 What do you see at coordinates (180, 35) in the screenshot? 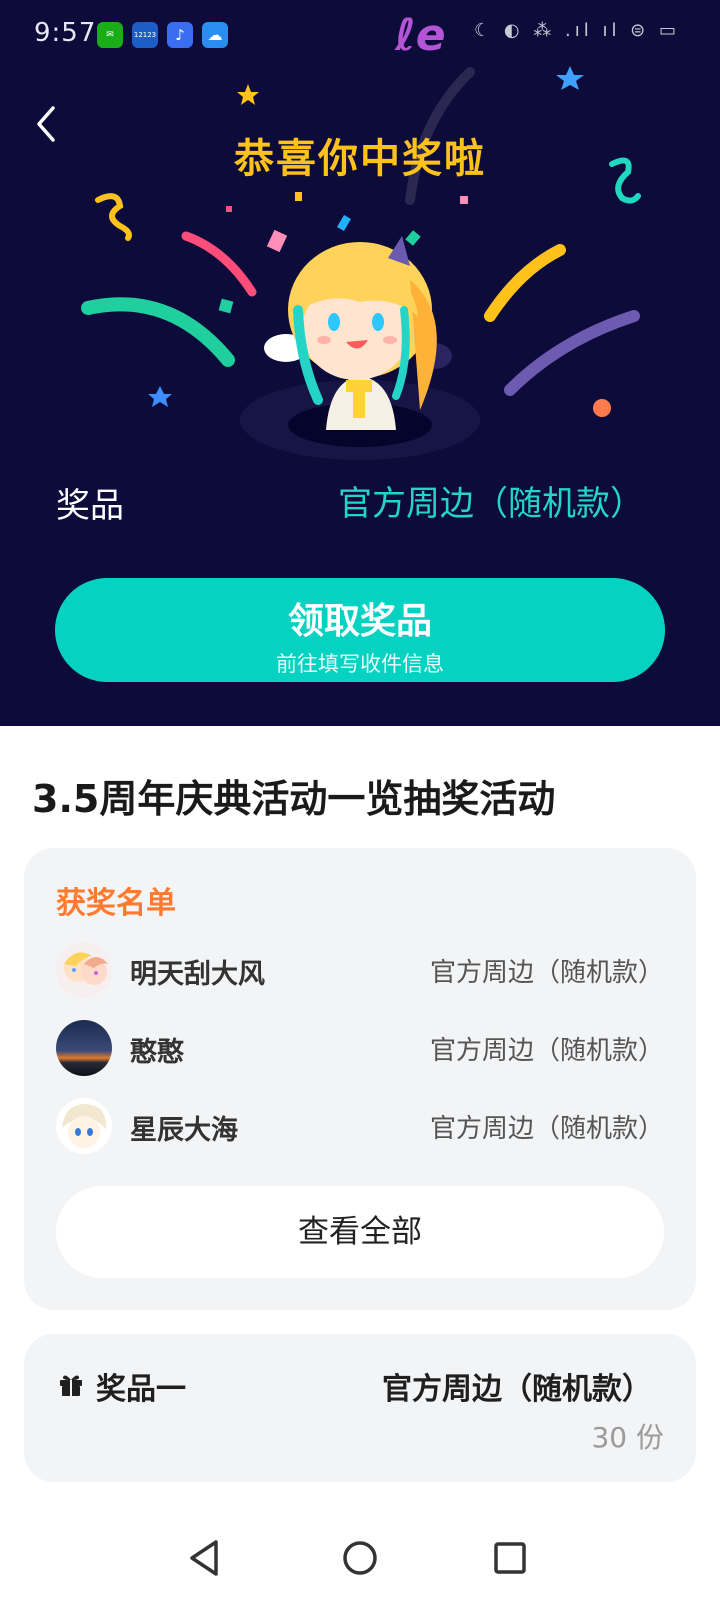
I see `music-icon: ♪` at bounding box center [180, 35].